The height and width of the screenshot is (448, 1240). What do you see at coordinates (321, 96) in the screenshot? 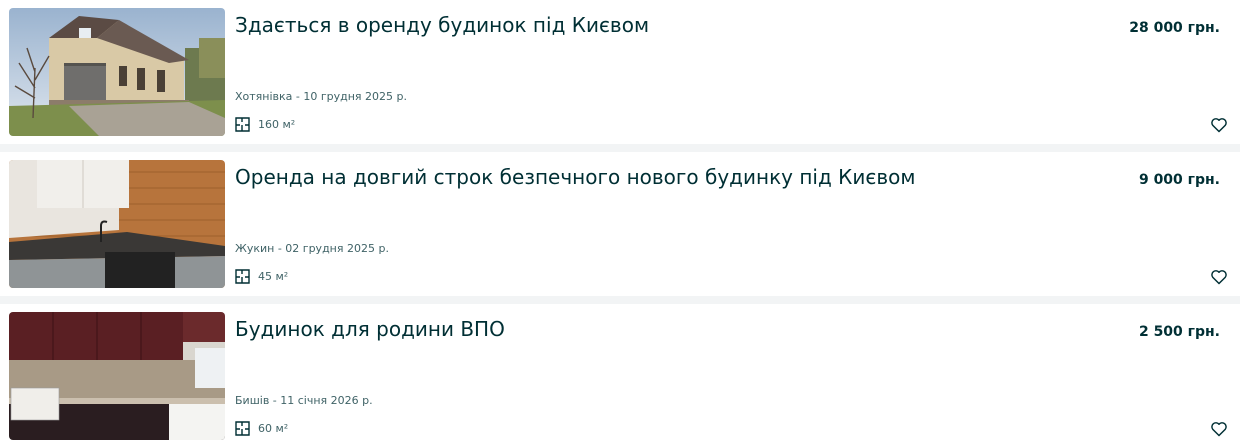
I see `listing-location-date: Хотянівка - 10 грудня 2025 р.` at bounding box center [321, 96].